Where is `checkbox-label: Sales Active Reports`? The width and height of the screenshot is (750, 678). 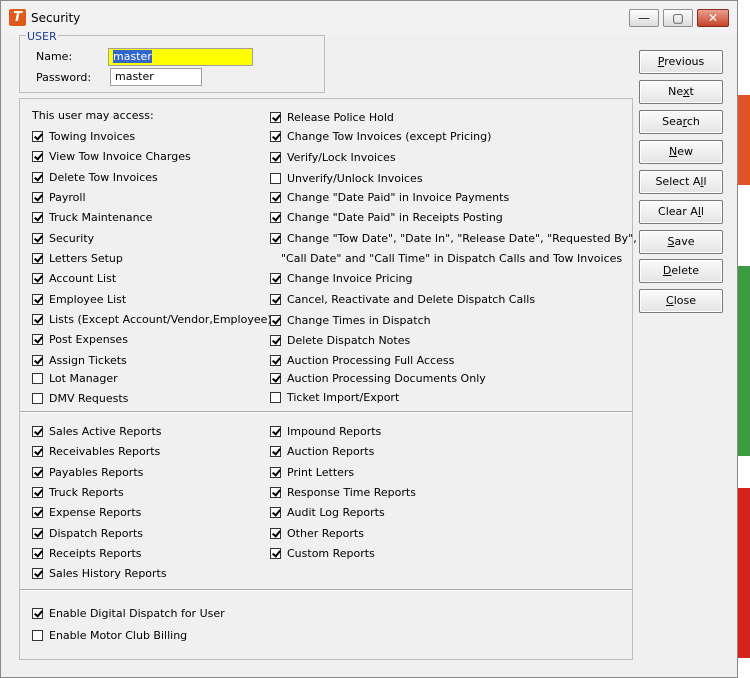
checkbox-label: Sales Active Reports is located at coordinates (105, 431).